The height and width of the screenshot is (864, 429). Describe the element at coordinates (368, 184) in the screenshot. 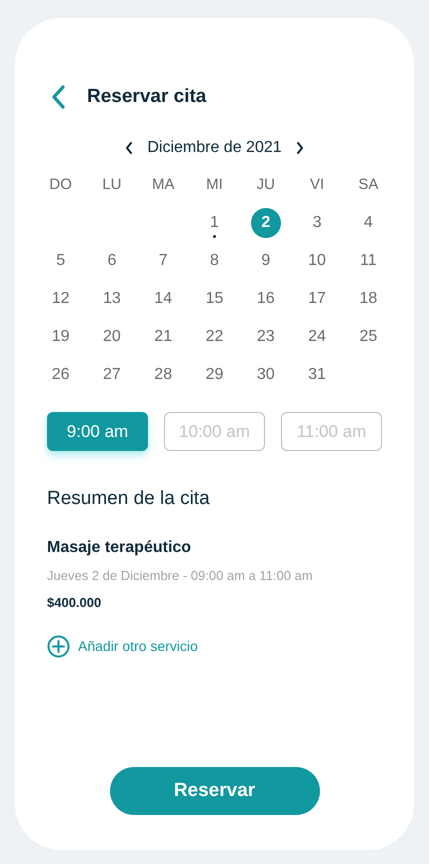

I see `weekday-label: SA` at that location.